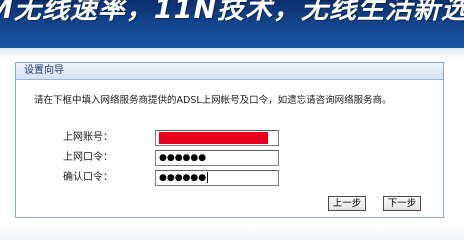 This screenshot has width=464, height=240. What do you see at coordinates (229, 71) in the screenshot?
I see `wizard-title: 设置向导` at bounding box center [229, 71].